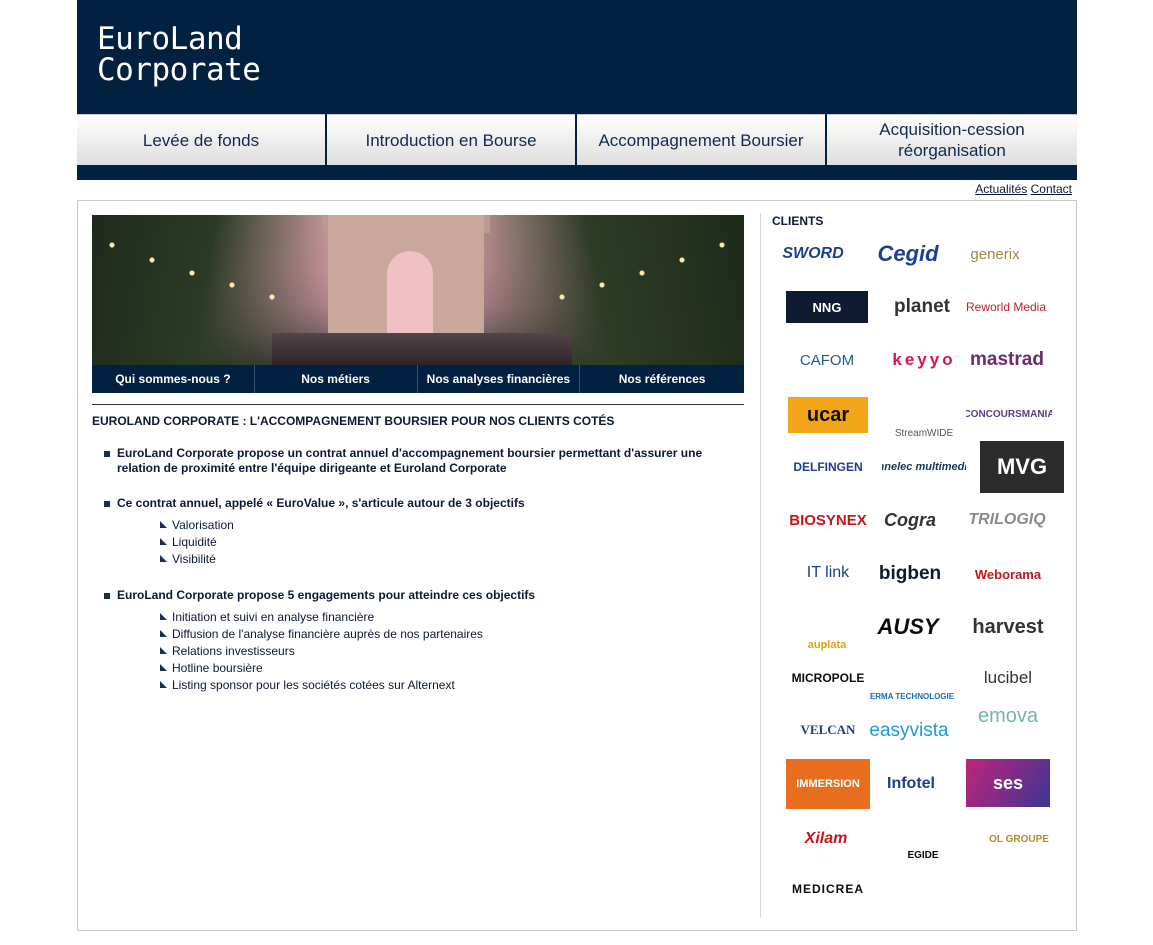 This screenshot has height=945, width=1153. Describe the element at coordinates (760, 565) in the screenshot. I see `column-separator` at that location.